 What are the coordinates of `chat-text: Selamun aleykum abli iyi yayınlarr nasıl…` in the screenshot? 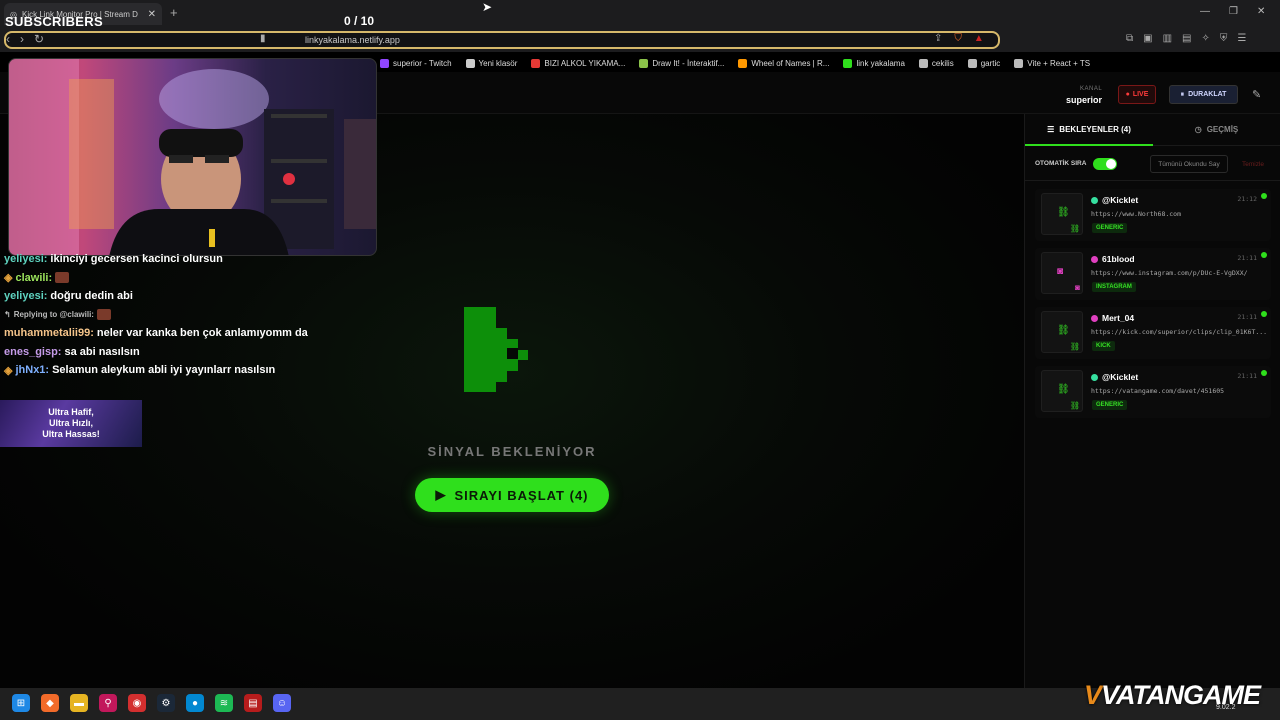 It's located at (164, 370).